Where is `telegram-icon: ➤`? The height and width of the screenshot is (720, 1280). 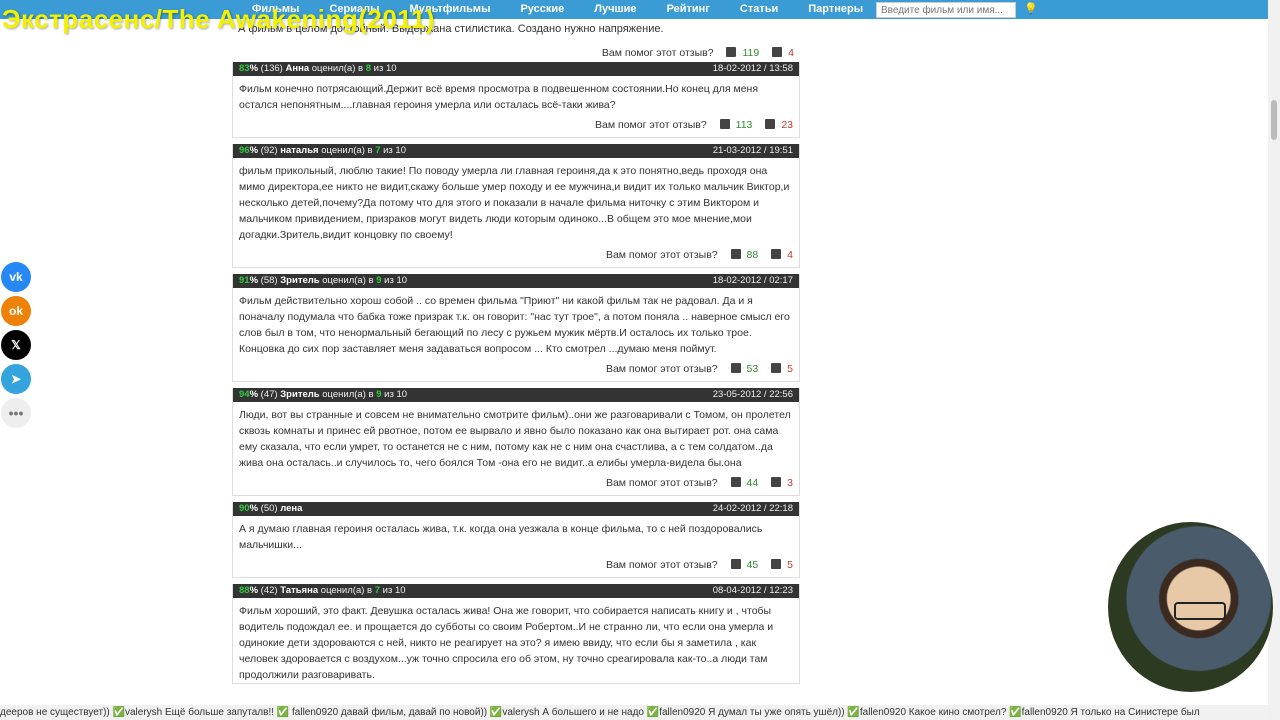 telegram-icon: ➤ is located at coordinates (16, 379).